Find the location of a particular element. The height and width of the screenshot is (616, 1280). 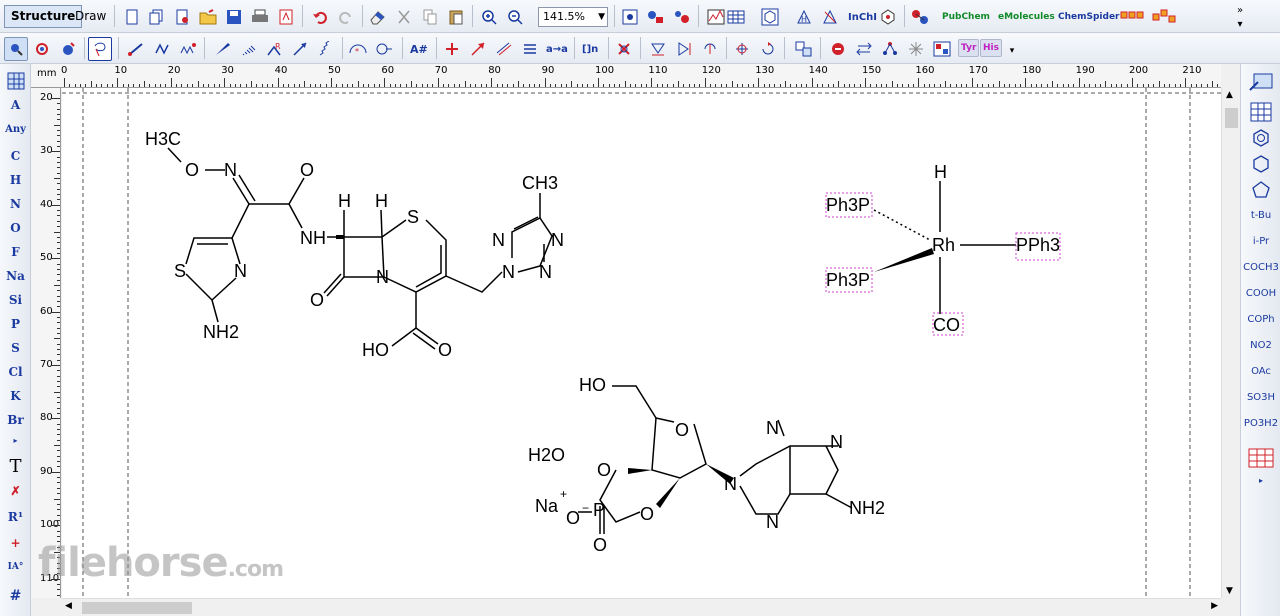

his-button: His is located at coordinates (991, 48).